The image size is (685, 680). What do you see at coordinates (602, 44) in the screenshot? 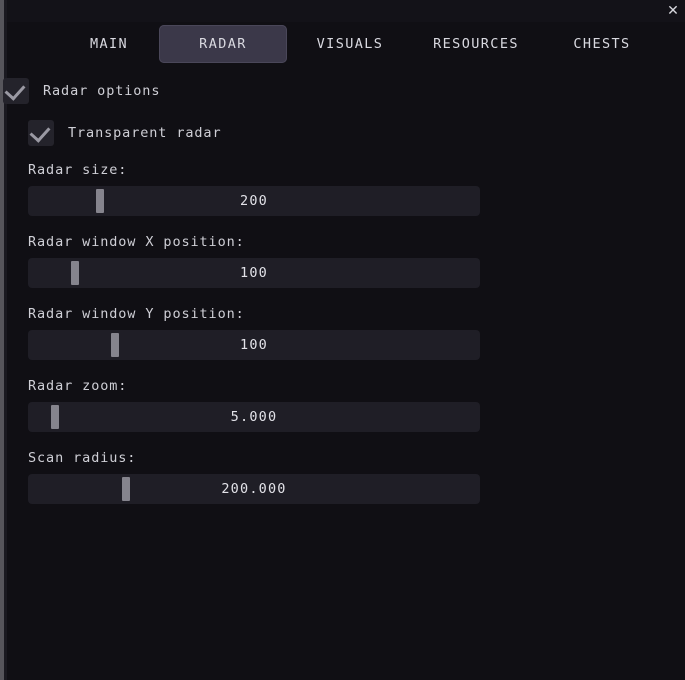
I see `tab-chests: CHESTS` at bounding box center [602, 44].